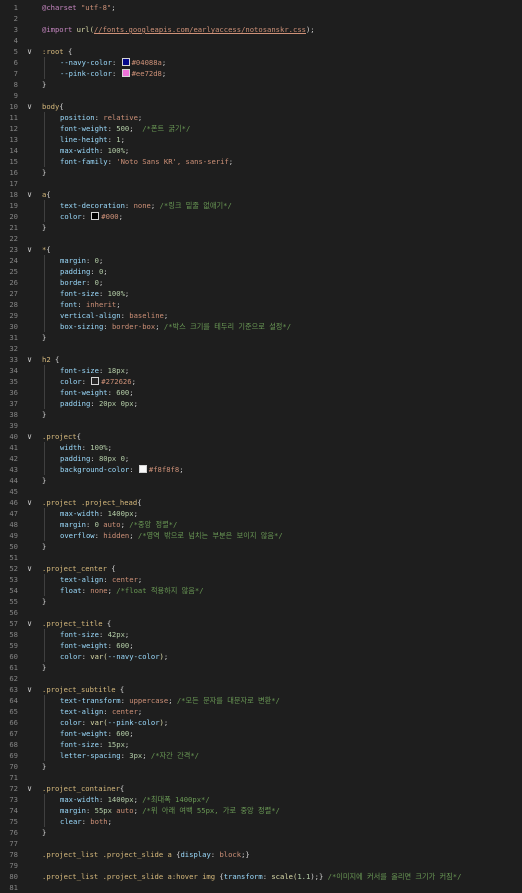 This screenshot has height=893, width=522. Describe the element at coordinates (261, 832) in the screenshot. I see `code-line: 76}` at that location.